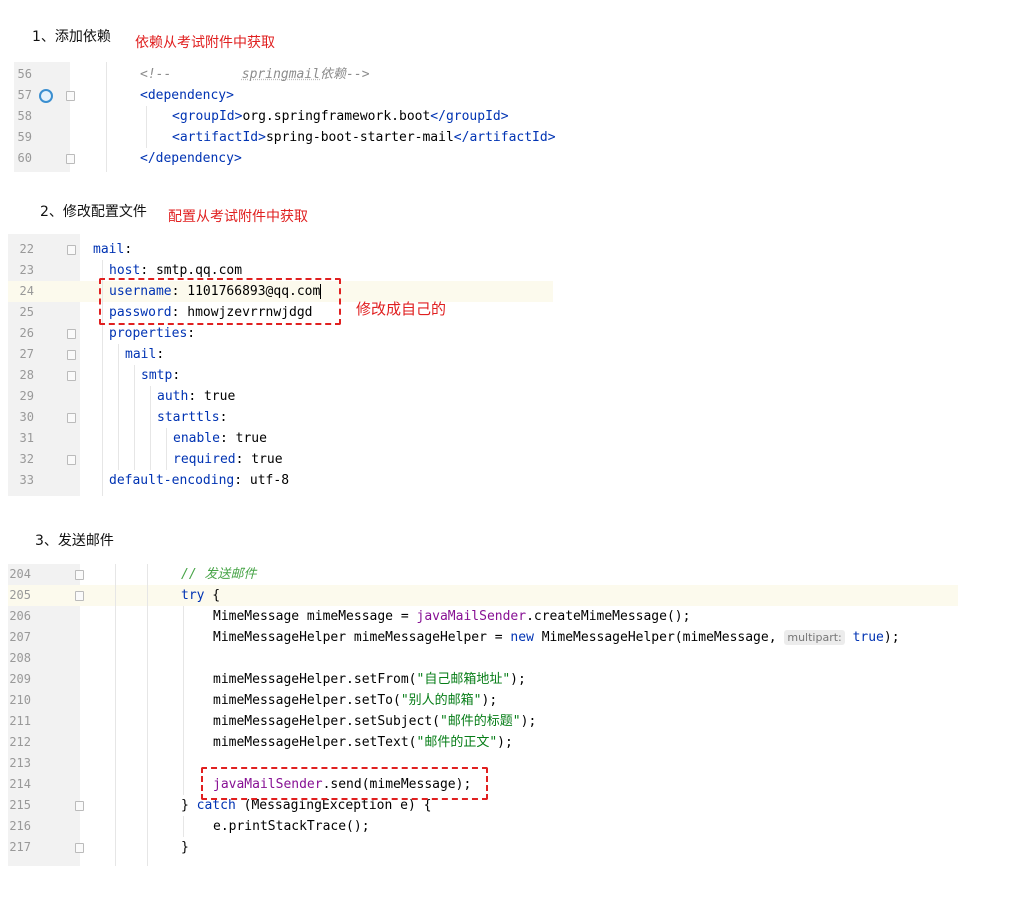 Image resolution: width=1024 pixels, height=912 pixels. I want to click on step2-note: 配置从考试附件中获取, so click(238, 217).